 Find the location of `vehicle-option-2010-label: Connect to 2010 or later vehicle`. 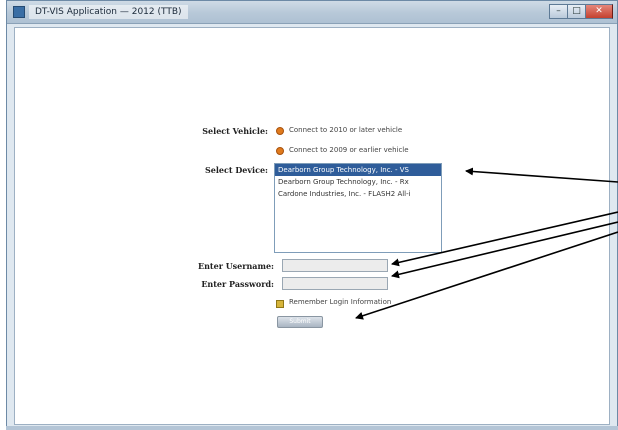

vehicle-option-2010-label: Connect to 2010 or later vehicle is located at coordinates (345, 130).